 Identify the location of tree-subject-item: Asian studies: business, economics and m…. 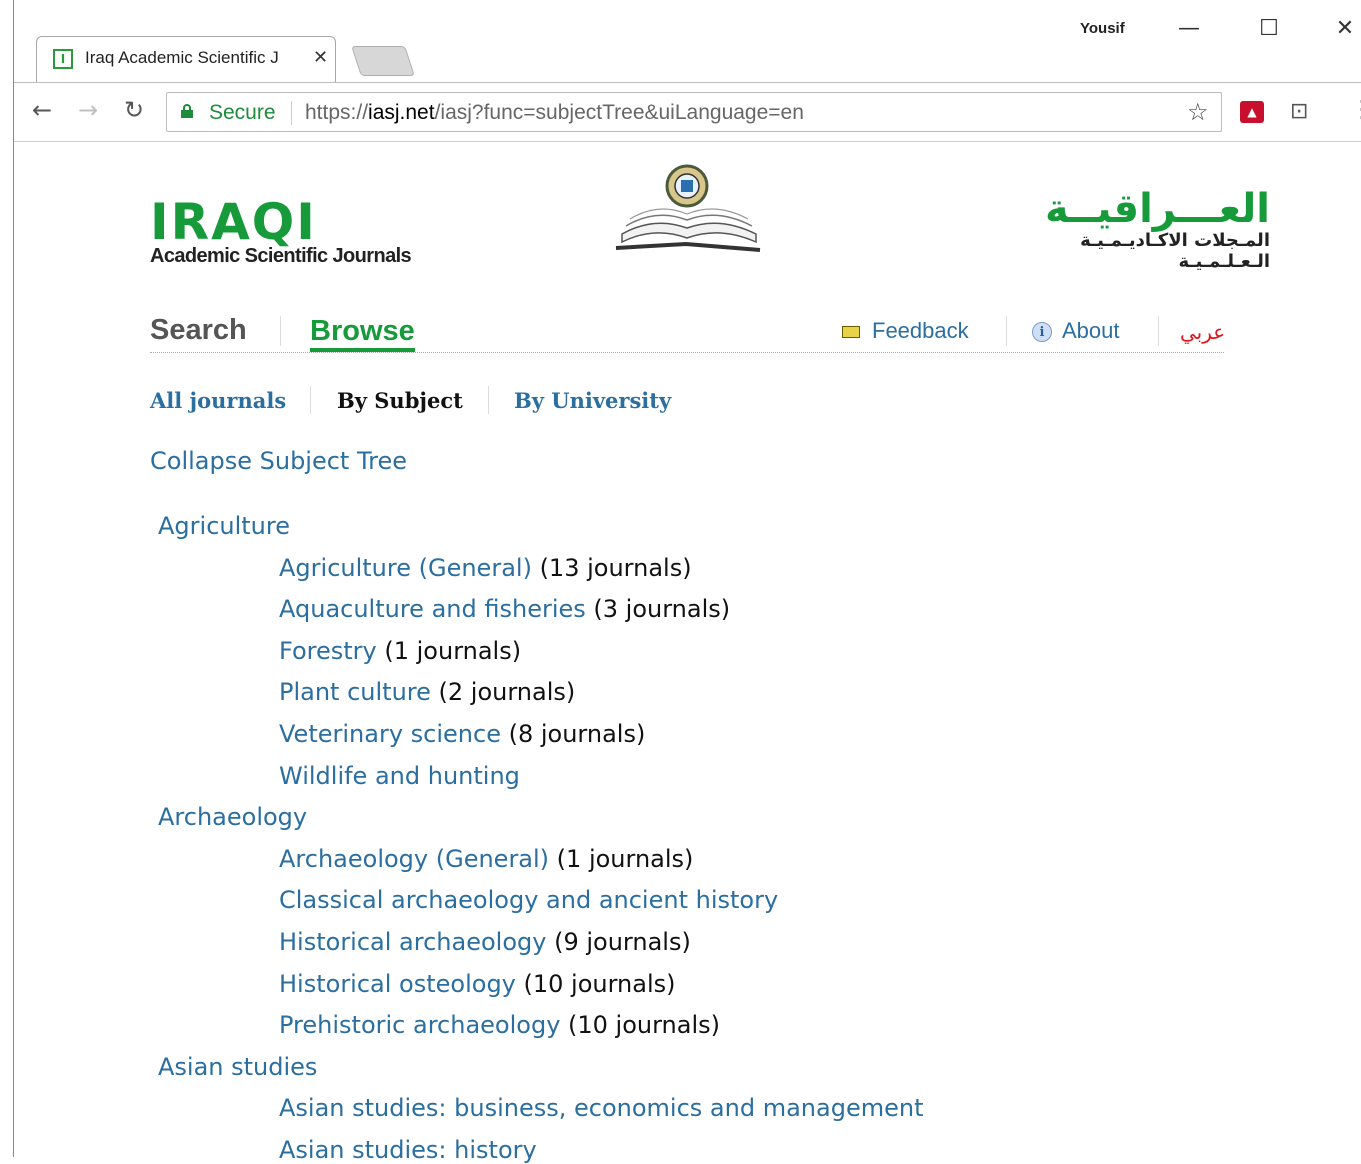
(601, 1108).